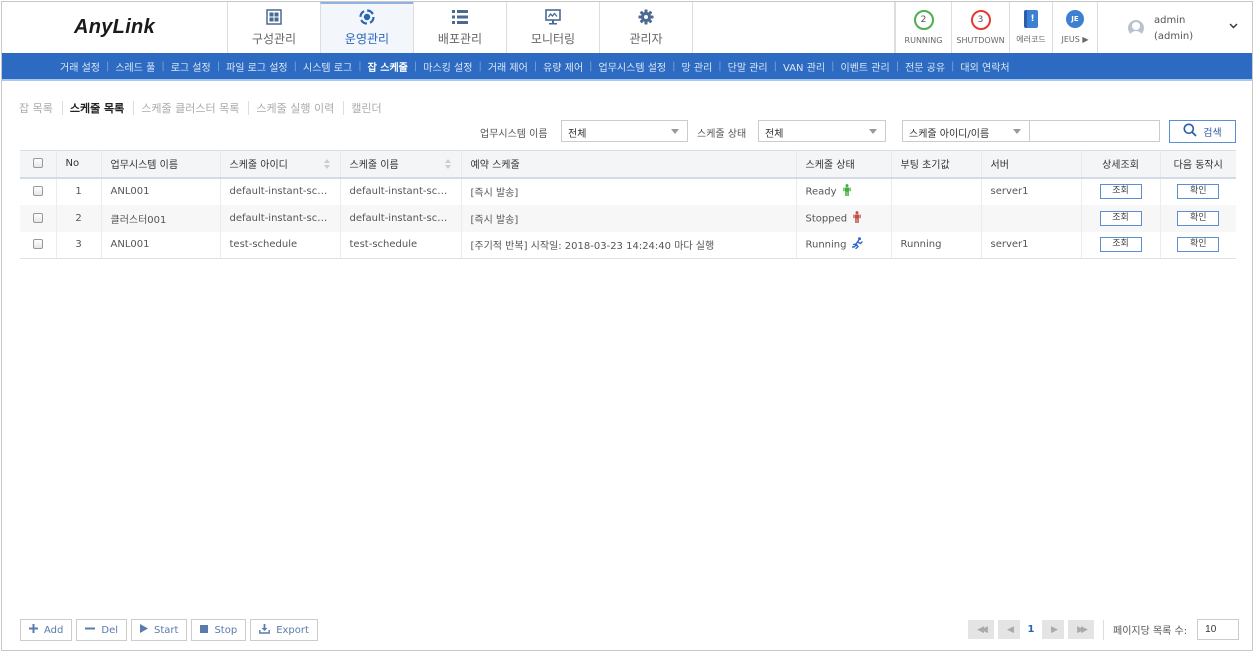 The height and width of the screenshot is (653, 1256). I want to click on running-status: 2 RUNNING, so click(923, 27).